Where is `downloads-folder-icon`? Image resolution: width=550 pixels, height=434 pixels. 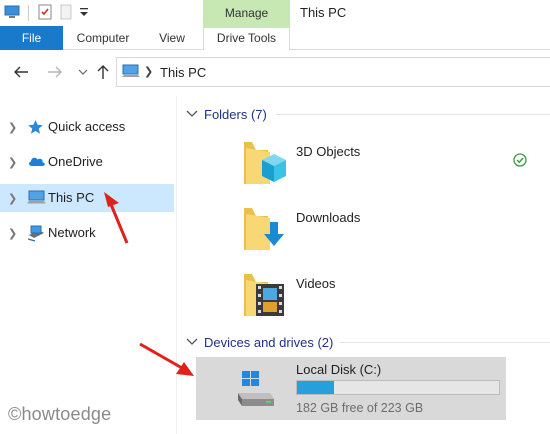
downloads-folder-icon is located at coordinates (266, 228).